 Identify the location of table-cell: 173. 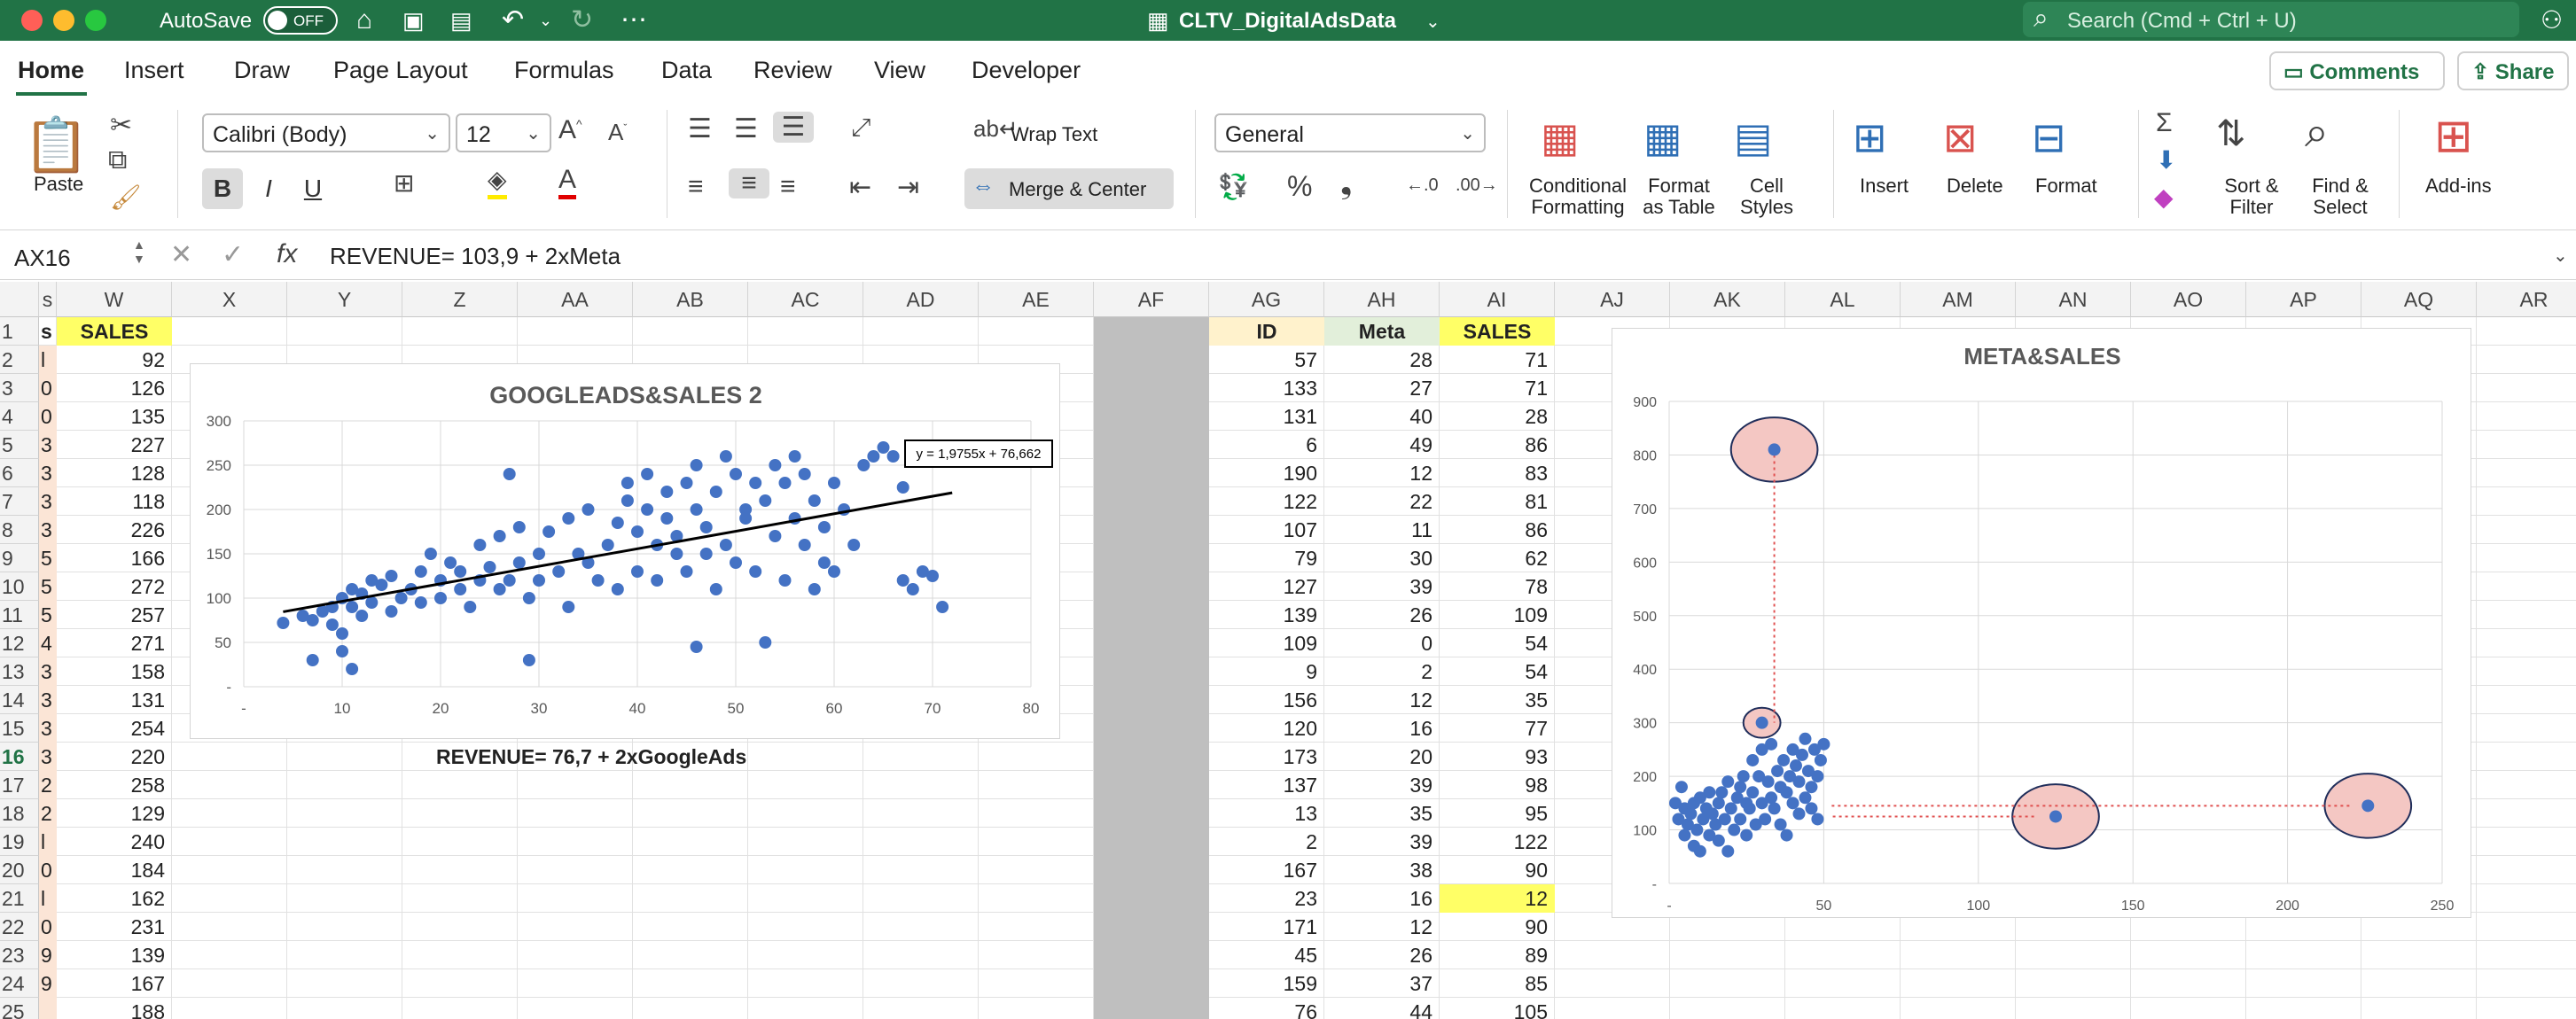
(1266, 757).